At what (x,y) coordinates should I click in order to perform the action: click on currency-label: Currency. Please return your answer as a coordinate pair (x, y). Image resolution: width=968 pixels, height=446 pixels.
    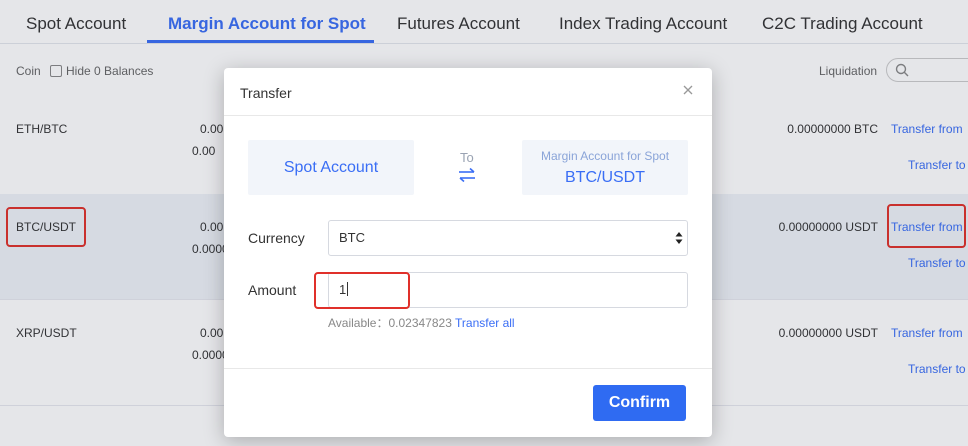
    Looking at the image, I should click on (276, 238).